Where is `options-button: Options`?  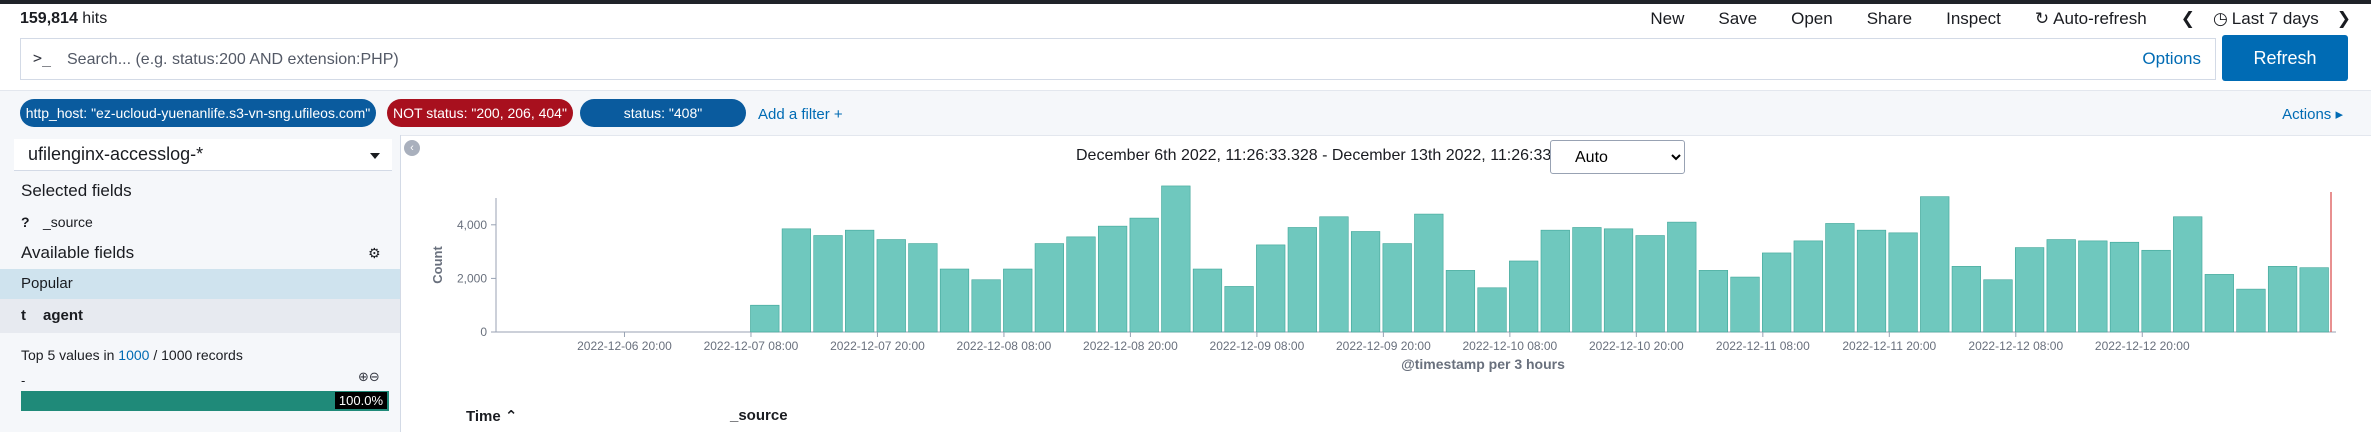 options-button: Options is located at coordinates (2171, 59).